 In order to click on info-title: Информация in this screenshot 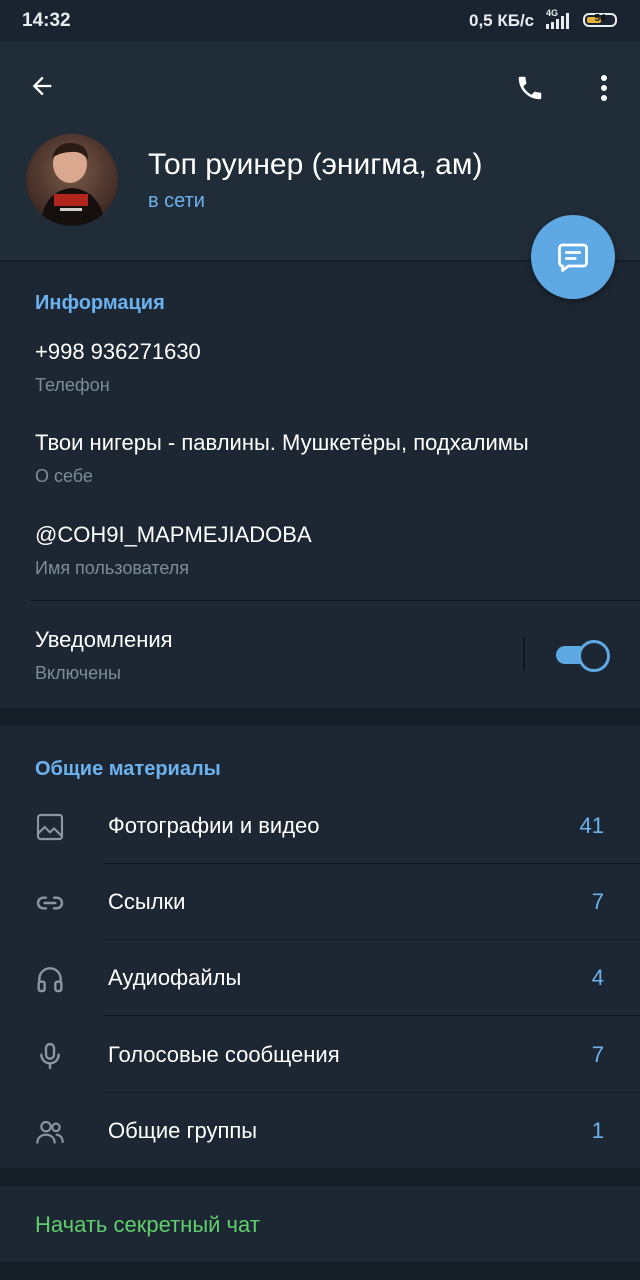, I will do `click(100, 303)`.